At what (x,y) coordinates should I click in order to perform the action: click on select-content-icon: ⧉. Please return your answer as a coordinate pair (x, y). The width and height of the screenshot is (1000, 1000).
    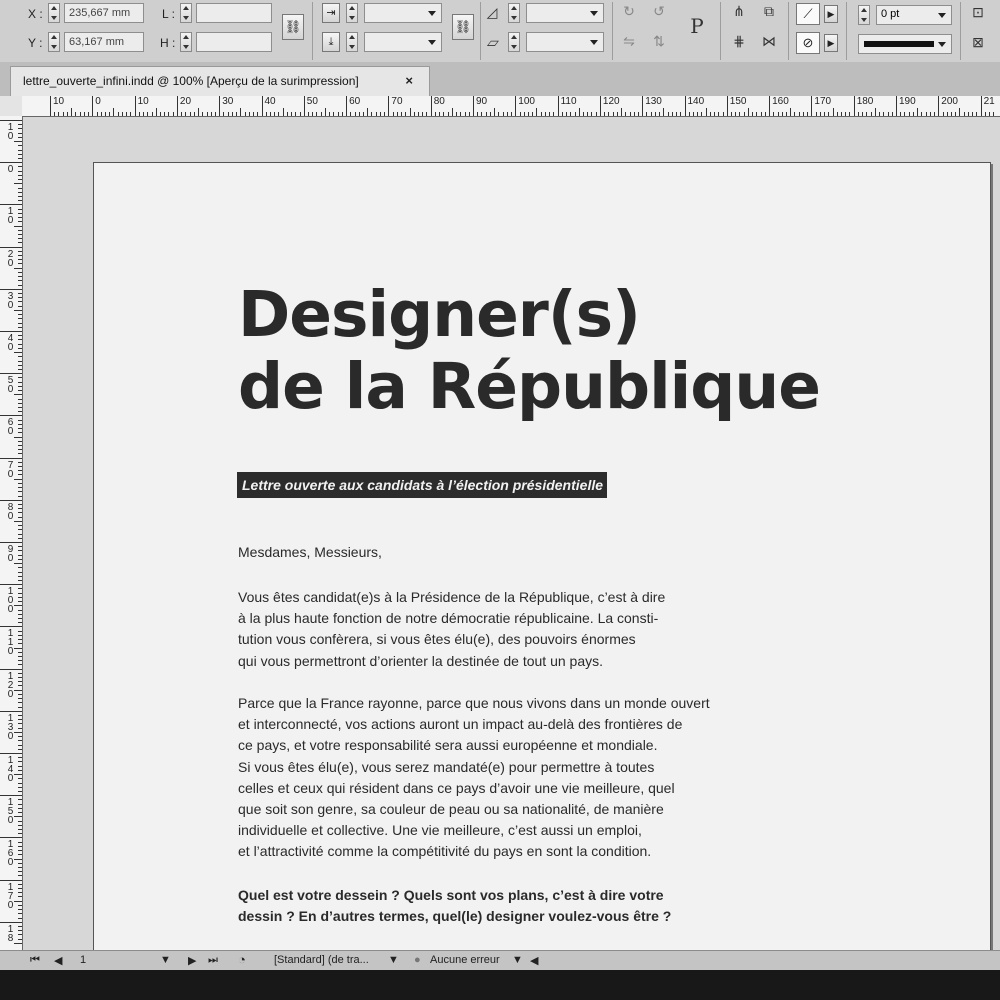
    Looking at the image, I should click on (769, 11).